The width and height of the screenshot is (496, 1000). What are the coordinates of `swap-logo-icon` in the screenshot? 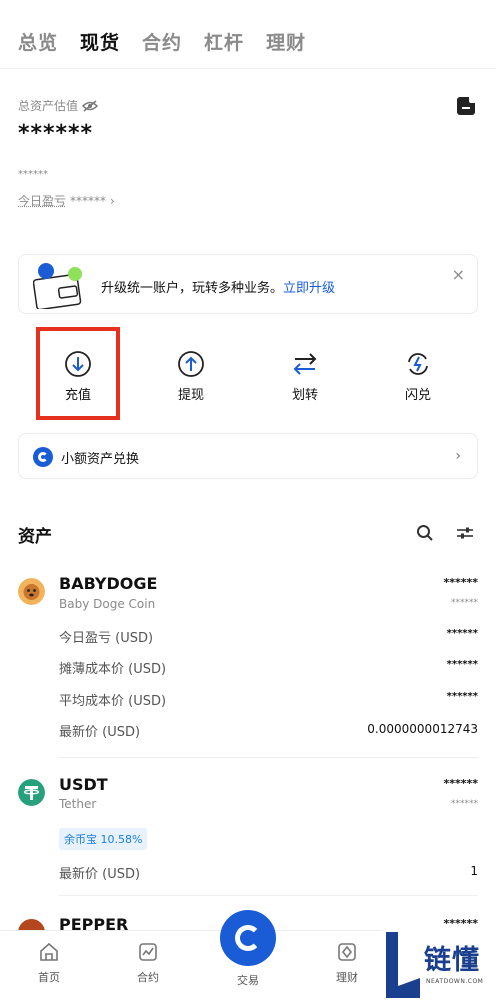 It's located at (43, 457).